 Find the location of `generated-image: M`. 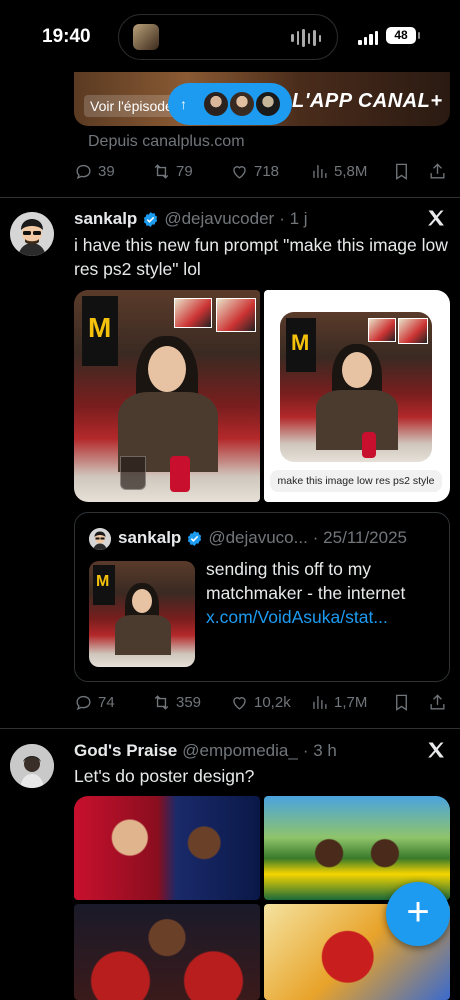

generated-image: M is located at coordinates (356, 387).